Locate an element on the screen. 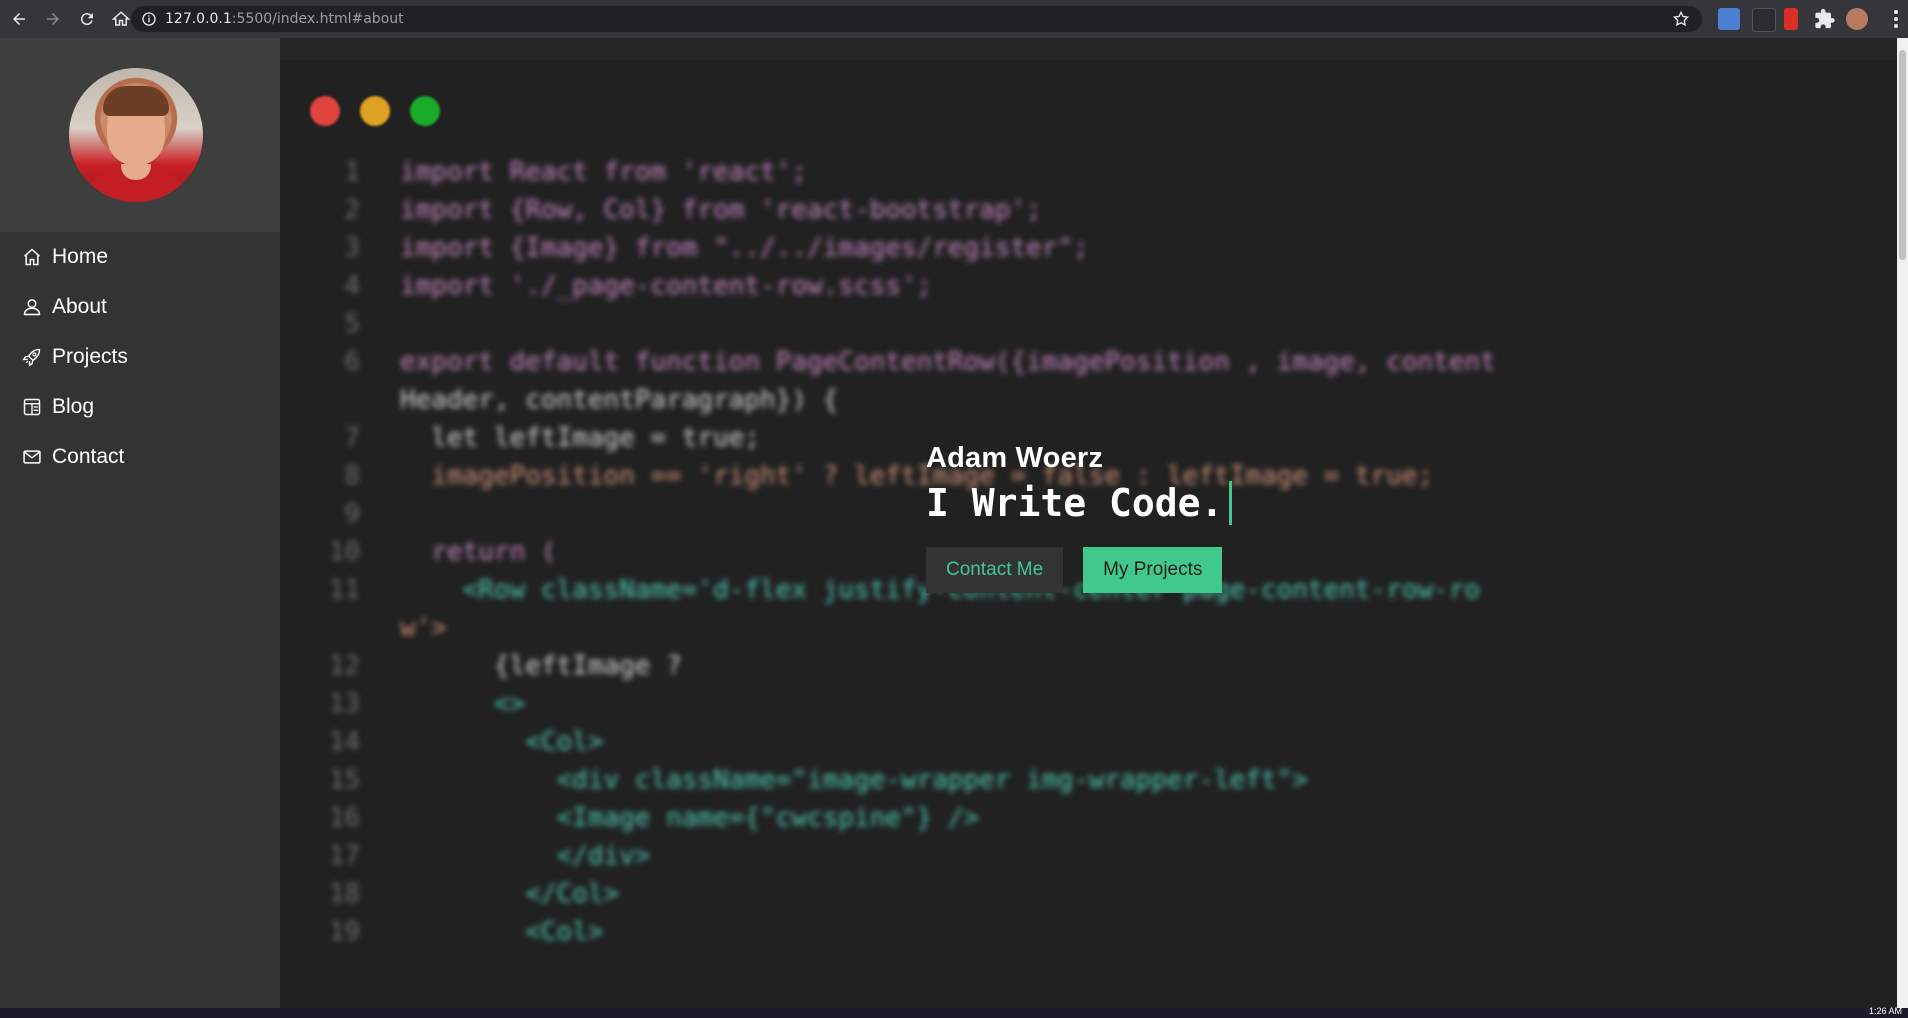 The image size is (1908, 1018). browser-toolbar: 127.0.0.1:5500/index.html#about is located at coordinates (954, 19).